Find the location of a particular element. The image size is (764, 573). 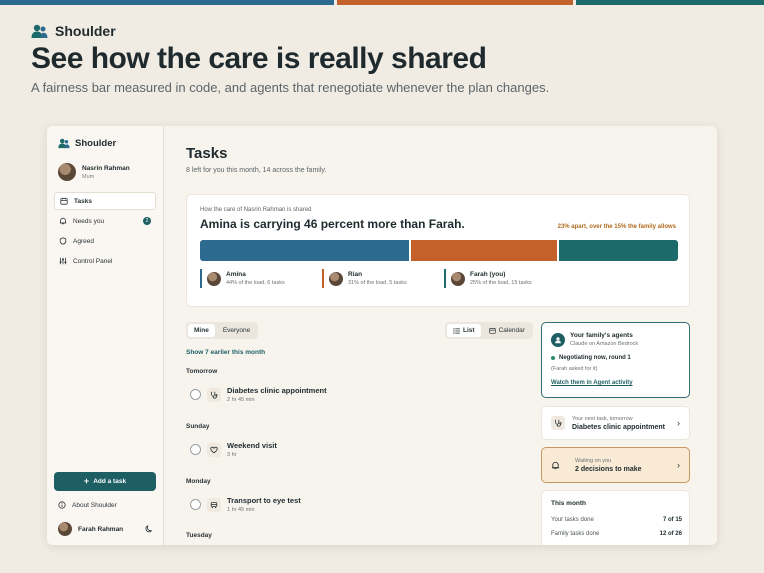

fairness-bar-segment-farah is located at coordinates (618, 250).